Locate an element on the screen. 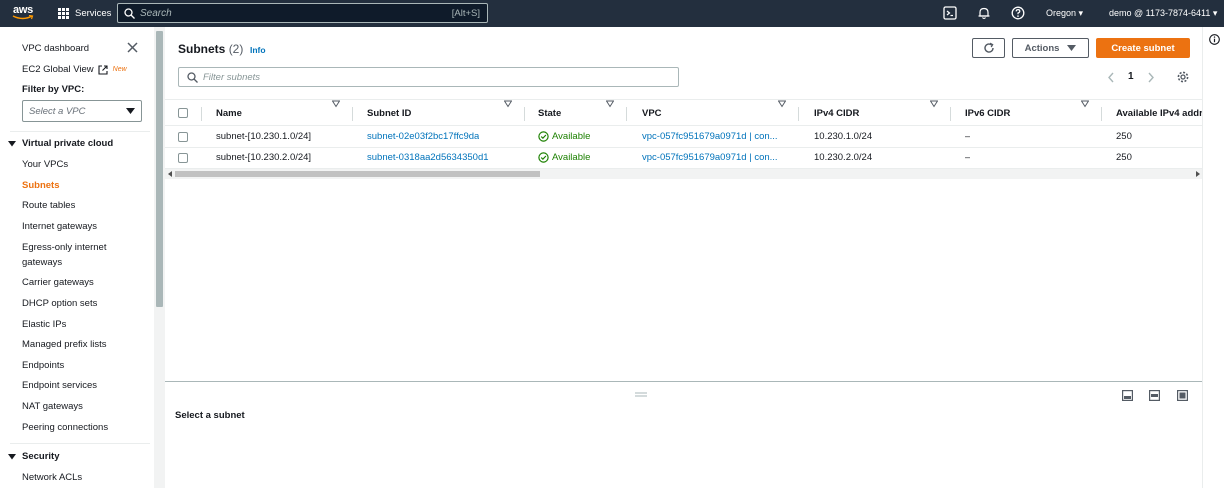  column-header-vpc: VPC is located at coordinates (652, 113).